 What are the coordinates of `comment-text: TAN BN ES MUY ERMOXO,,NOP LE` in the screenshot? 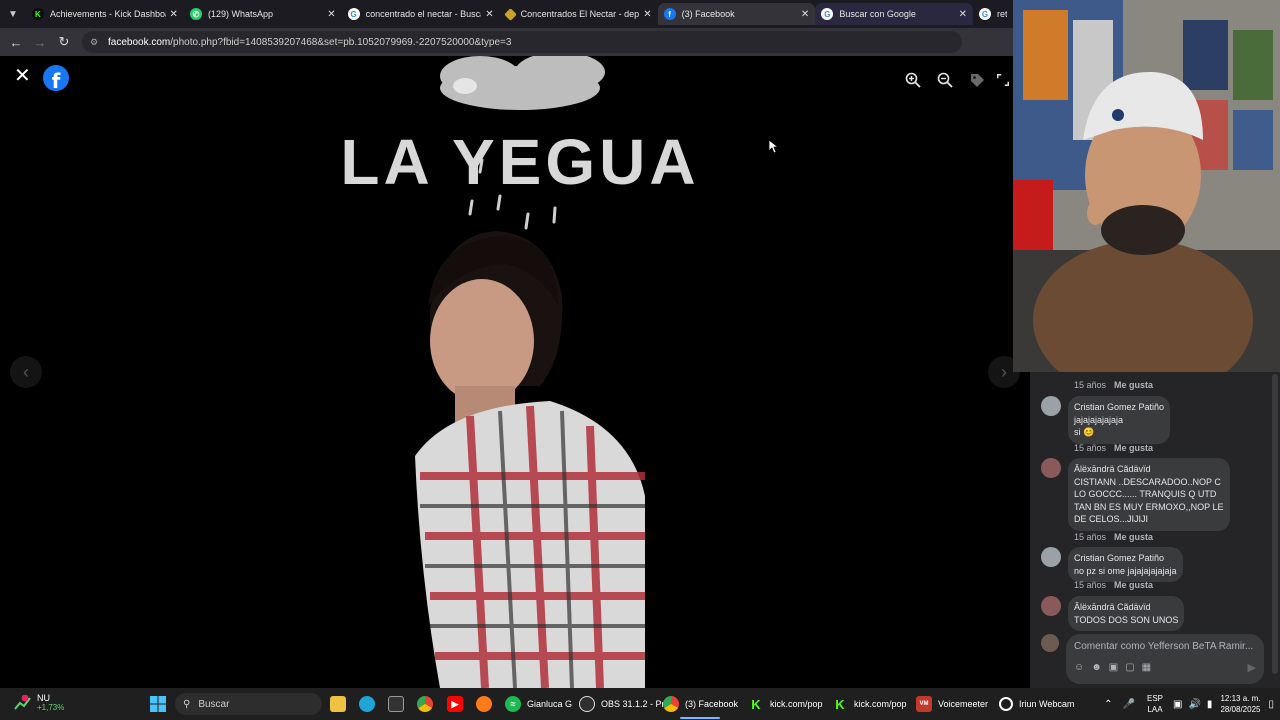 It's located at (1149, 506).